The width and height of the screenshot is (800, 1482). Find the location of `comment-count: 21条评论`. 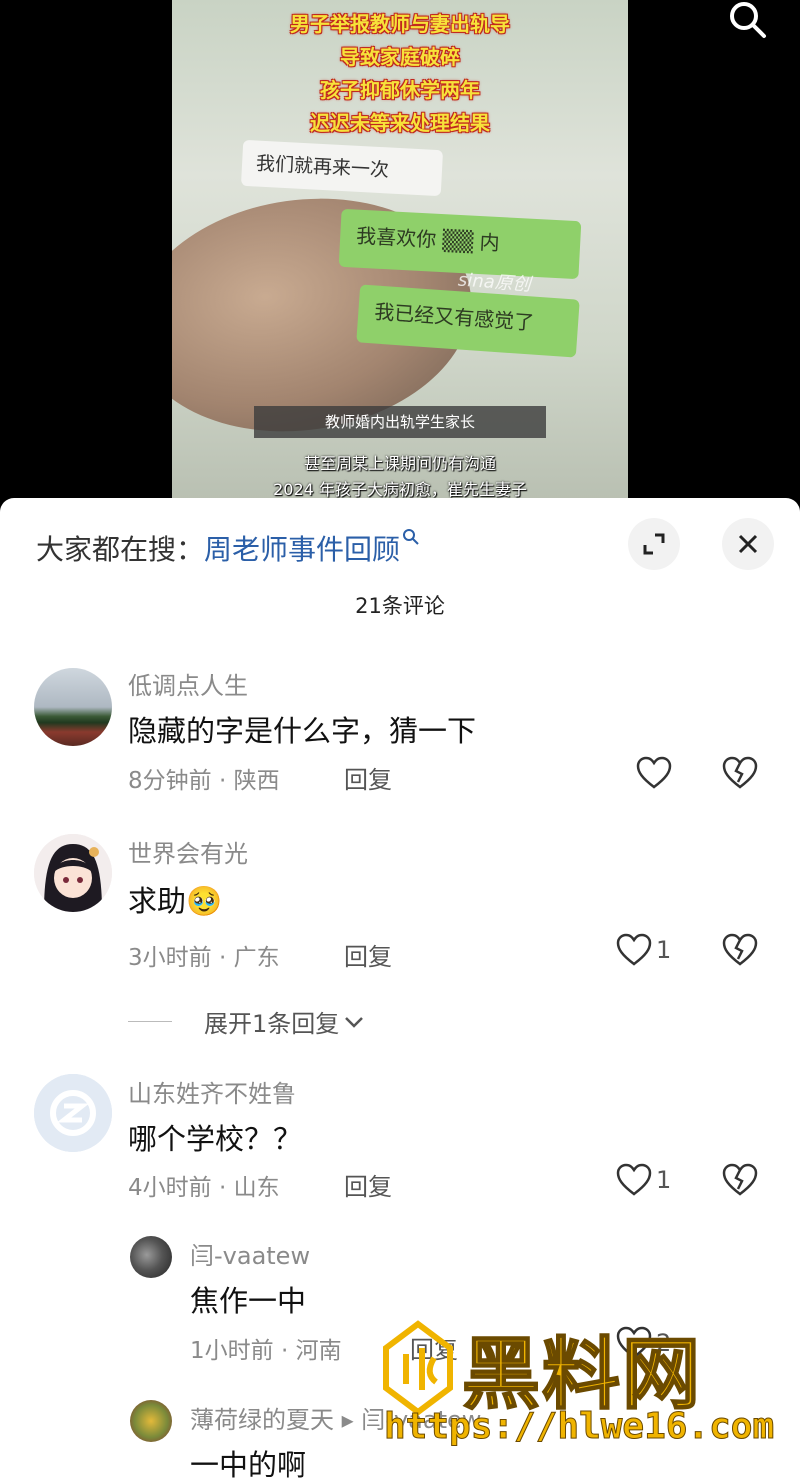

comment-count: 21条评论 is located at coordinates (400, 606).